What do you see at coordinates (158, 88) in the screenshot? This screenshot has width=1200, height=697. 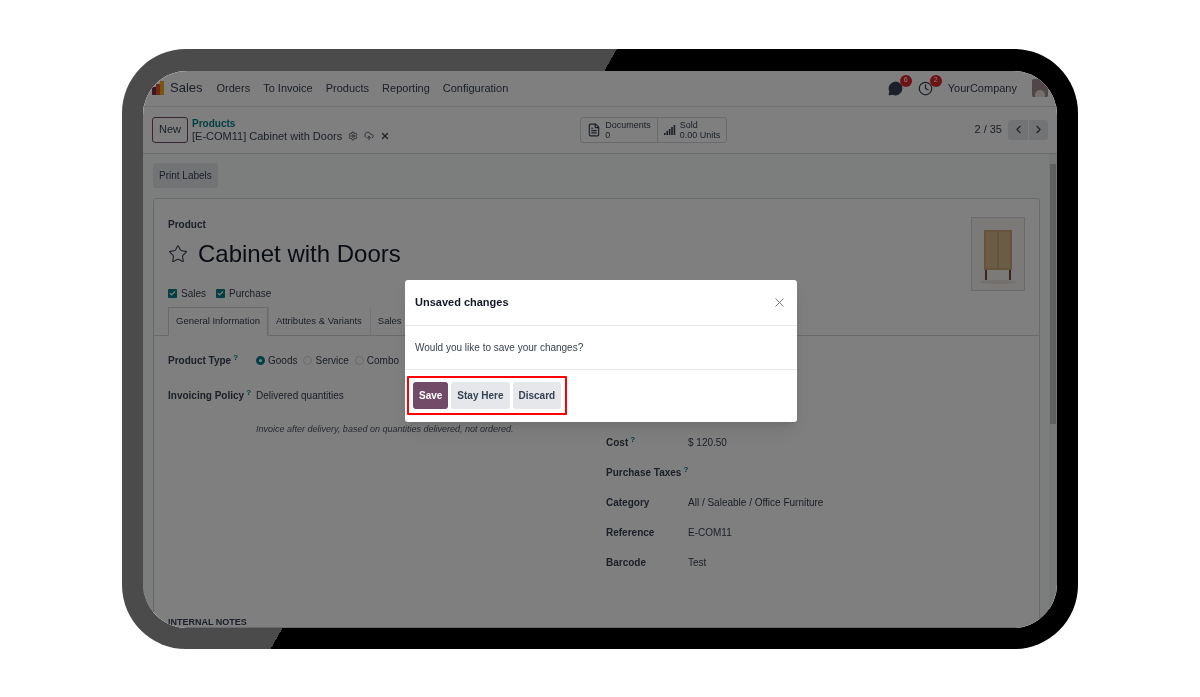 I see `app-logo-icon` at bounding box center [158, 88].